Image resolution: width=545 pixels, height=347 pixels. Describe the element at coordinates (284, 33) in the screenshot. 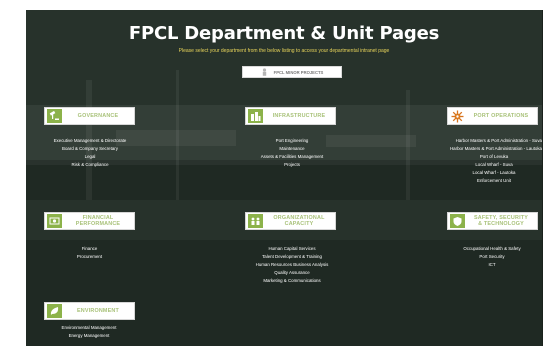

I see `page-title: FPCL Department & Unit Pages` at that location.